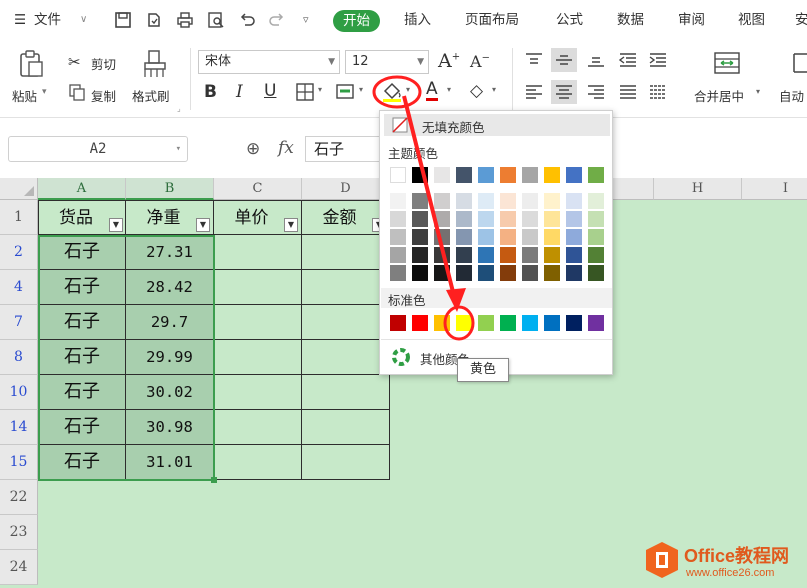  What do you see at coordinates (170, 427) in the screenshot?
I see `cell-weight: 30.98` at bounding box center [170, 427].